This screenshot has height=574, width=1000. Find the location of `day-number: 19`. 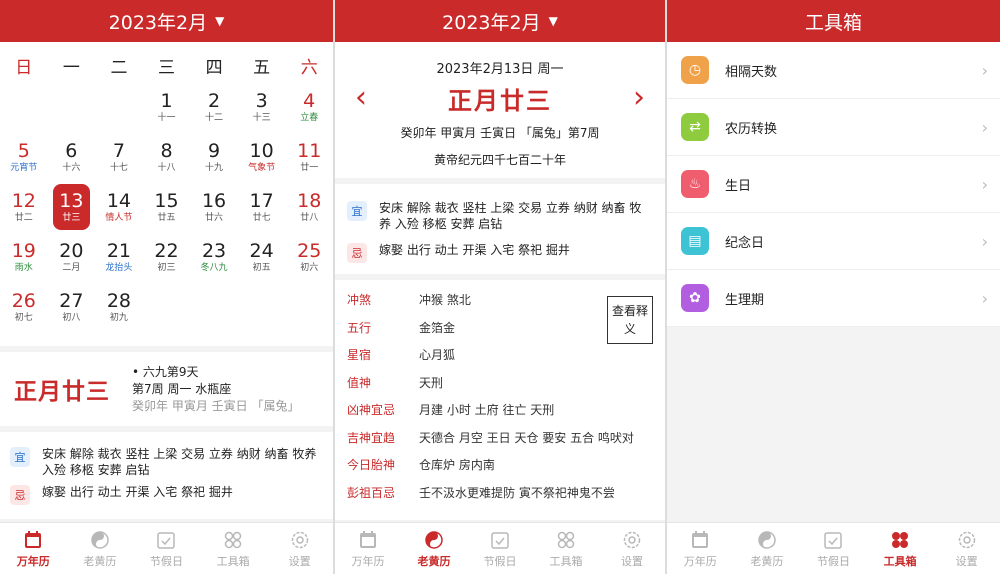

day-number: 19 is located at coordinates (23, 251).